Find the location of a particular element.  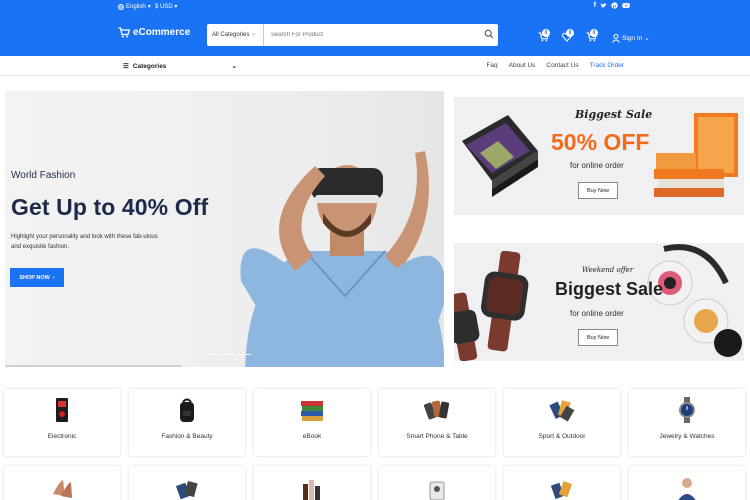

twitter-icon is located at coordinates (603, 6).